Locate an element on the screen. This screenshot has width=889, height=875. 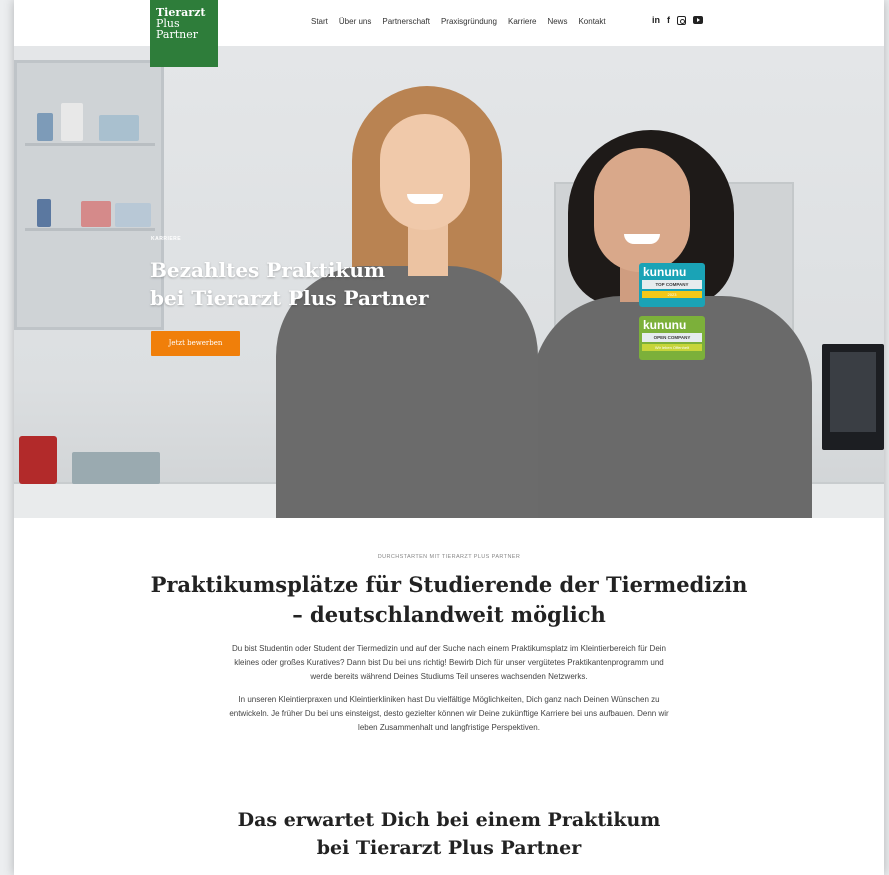
kununu-open-company-badge: kununu OPEN COMPANY Wir leben Offenheit is located at coordinates (672, 338).